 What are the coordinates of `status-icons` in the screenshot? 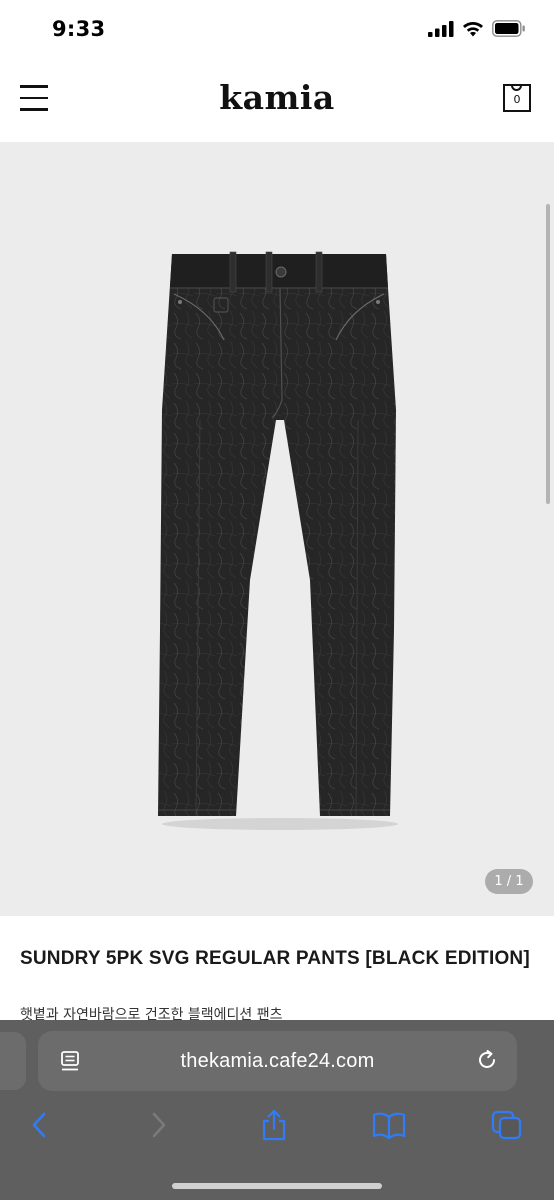 It's located at (477, 28).